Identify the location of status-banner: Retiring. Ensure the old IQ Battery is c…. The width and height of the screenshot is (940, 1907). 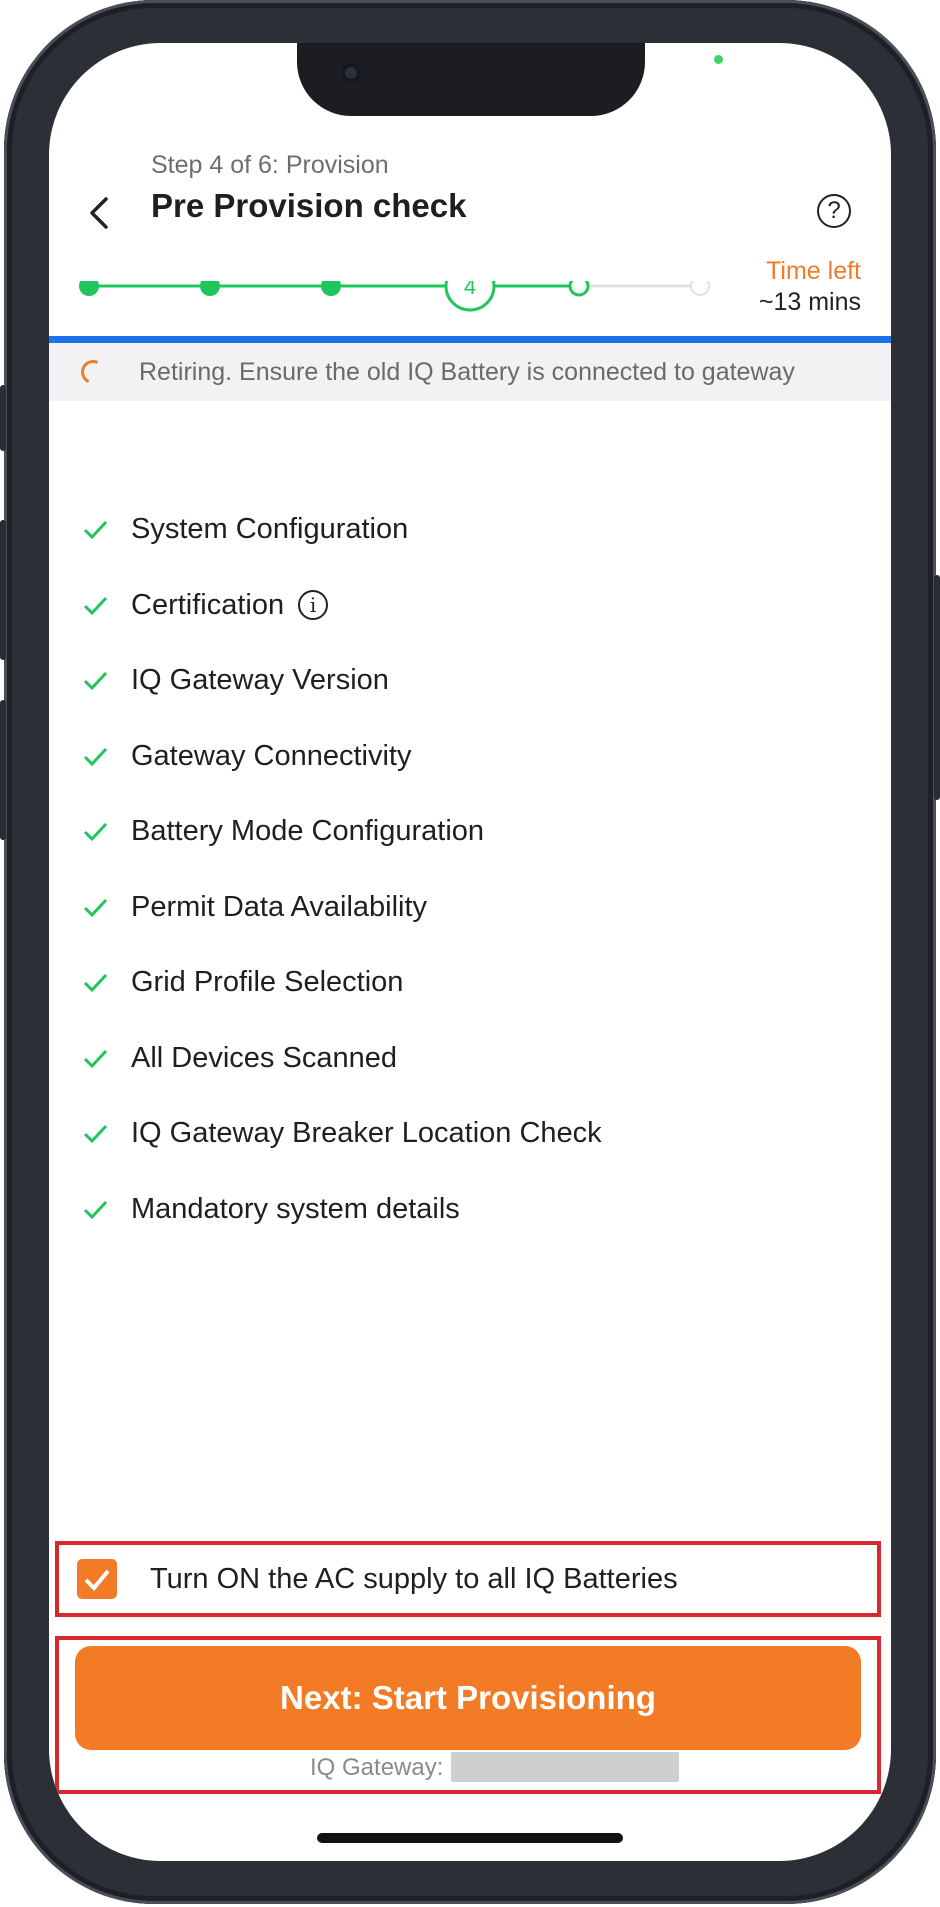
(470, 372).